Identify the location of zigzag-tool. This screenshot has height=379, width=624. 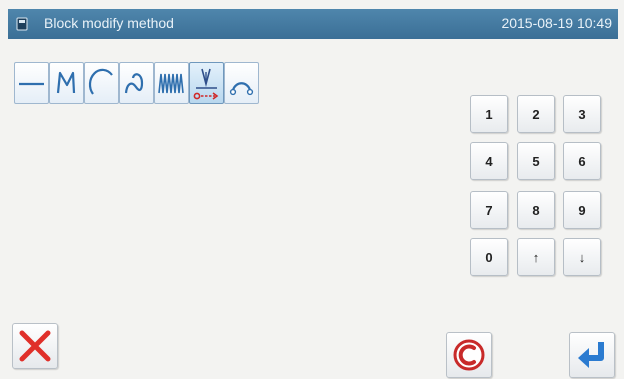
(171, 83).